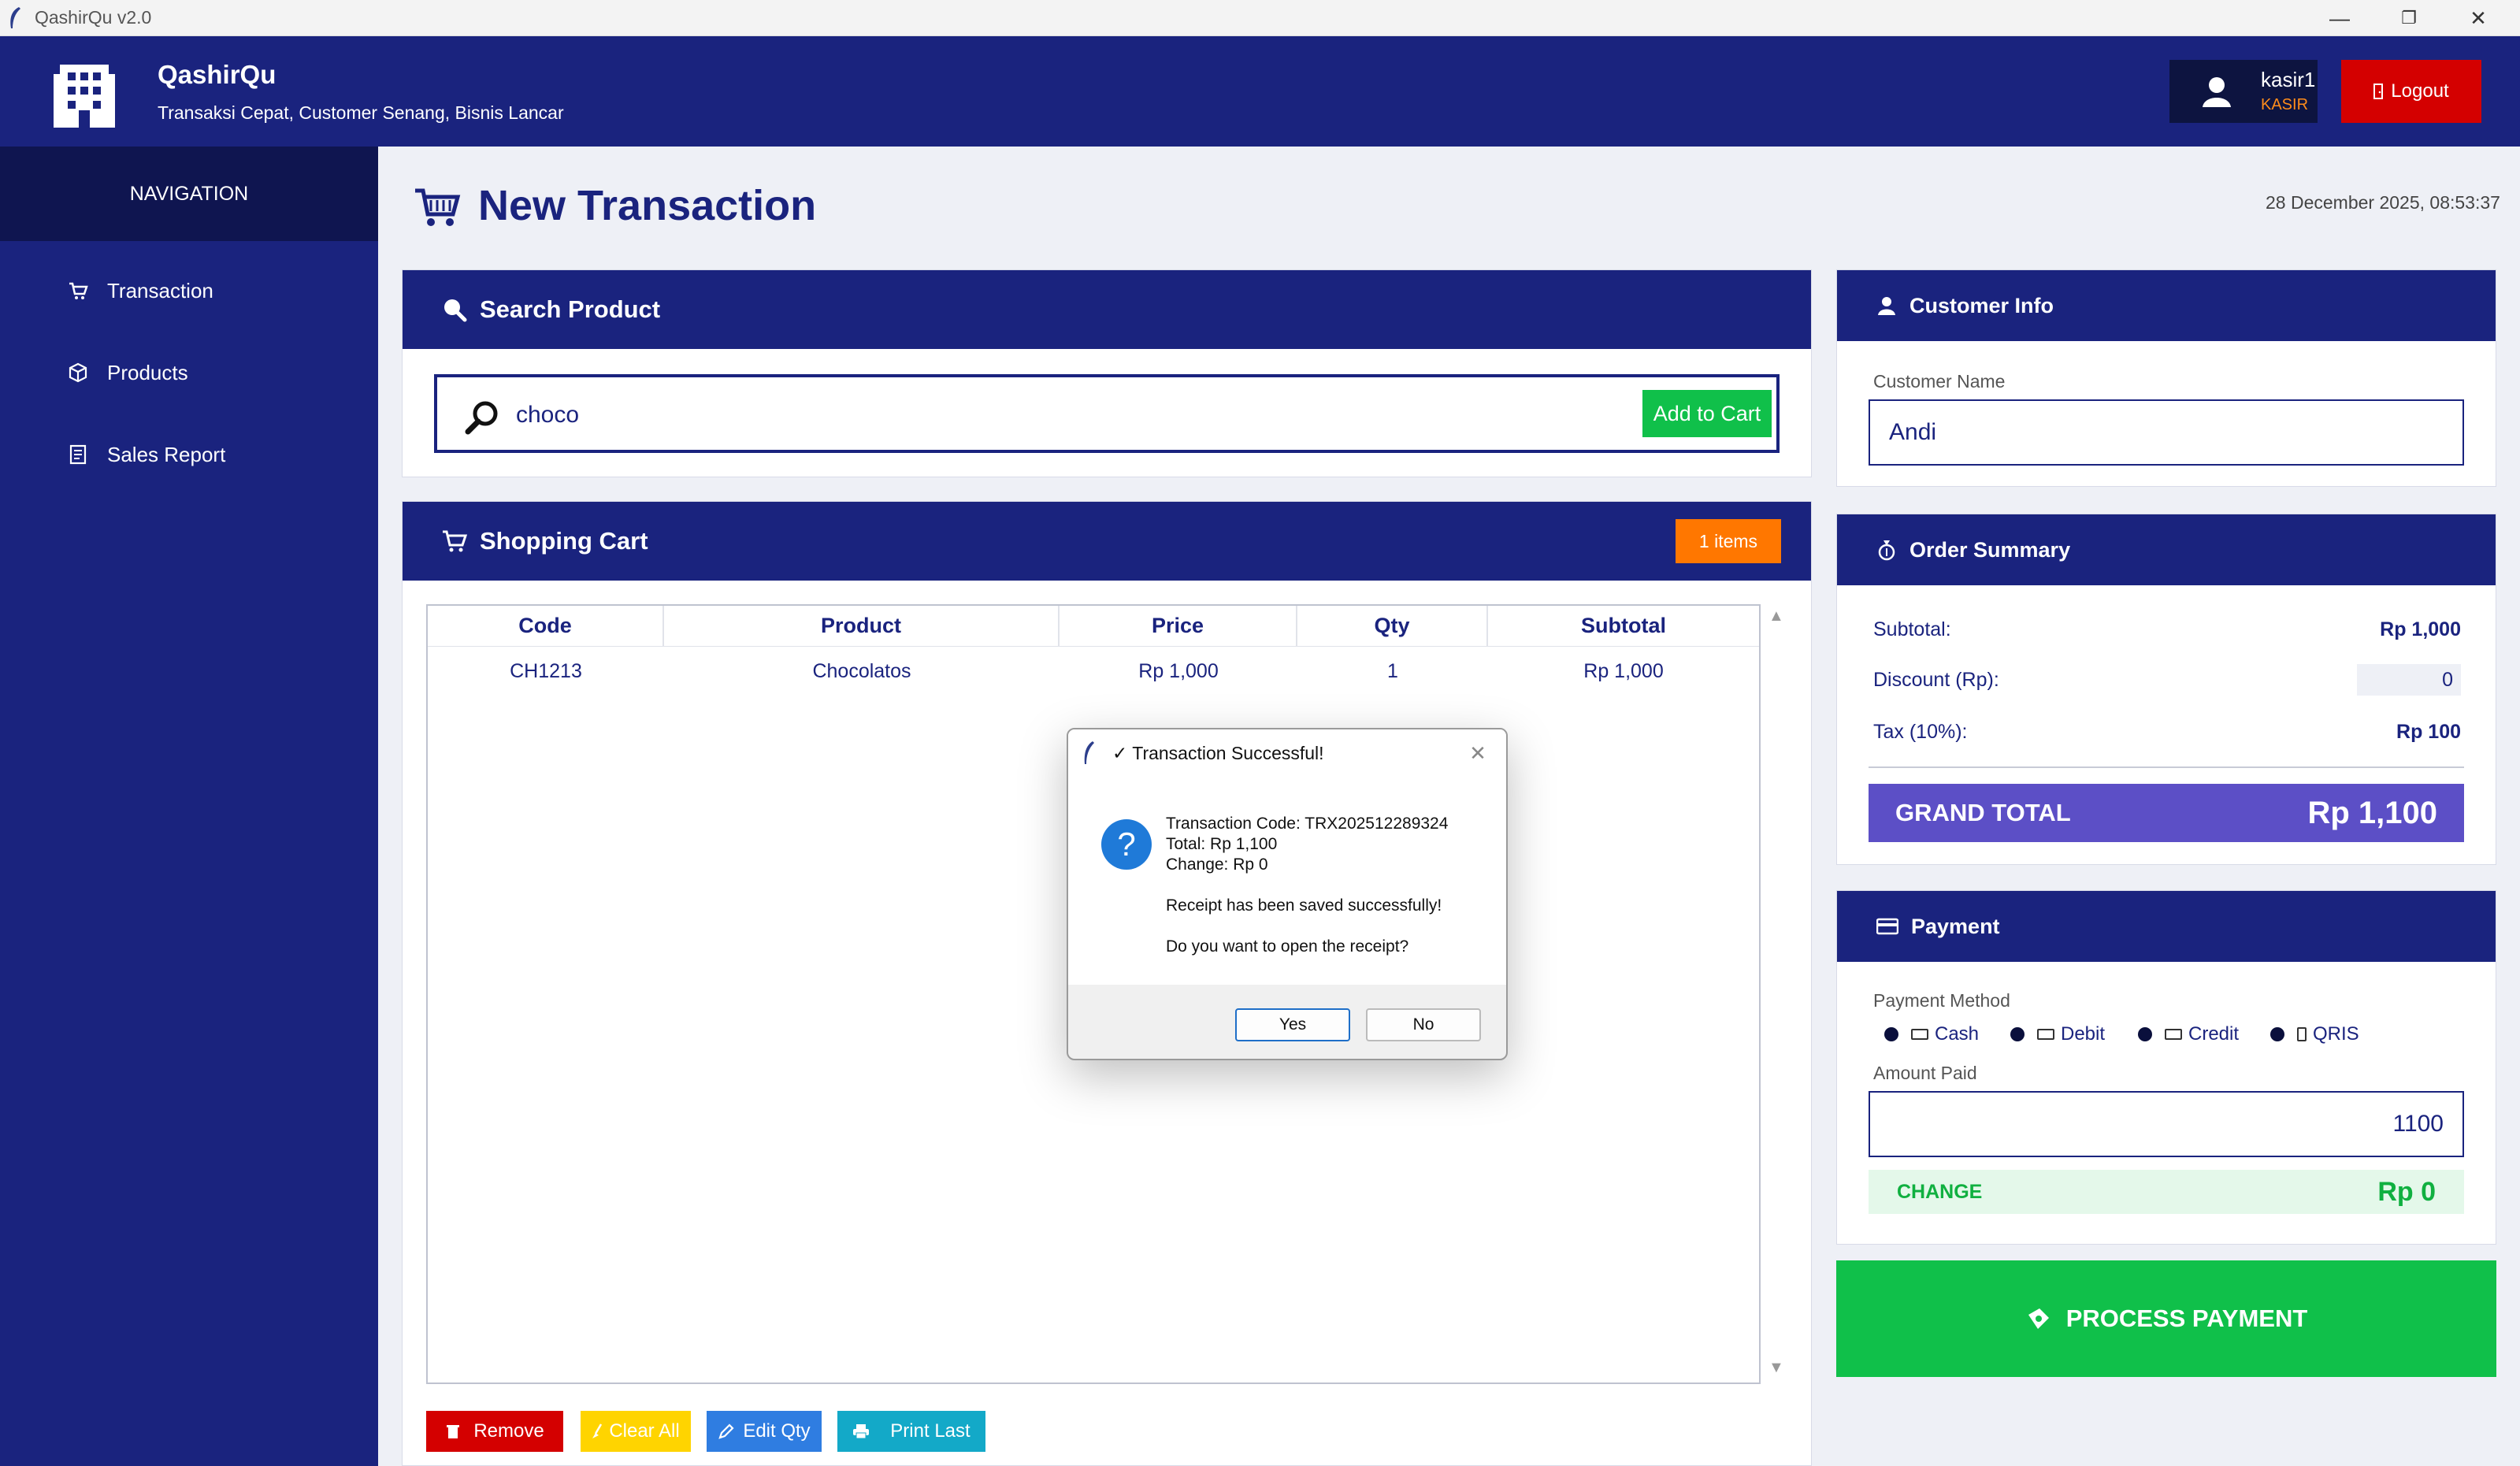  I want to click on sidebar-item-label: Transaction, so click(160, 290).